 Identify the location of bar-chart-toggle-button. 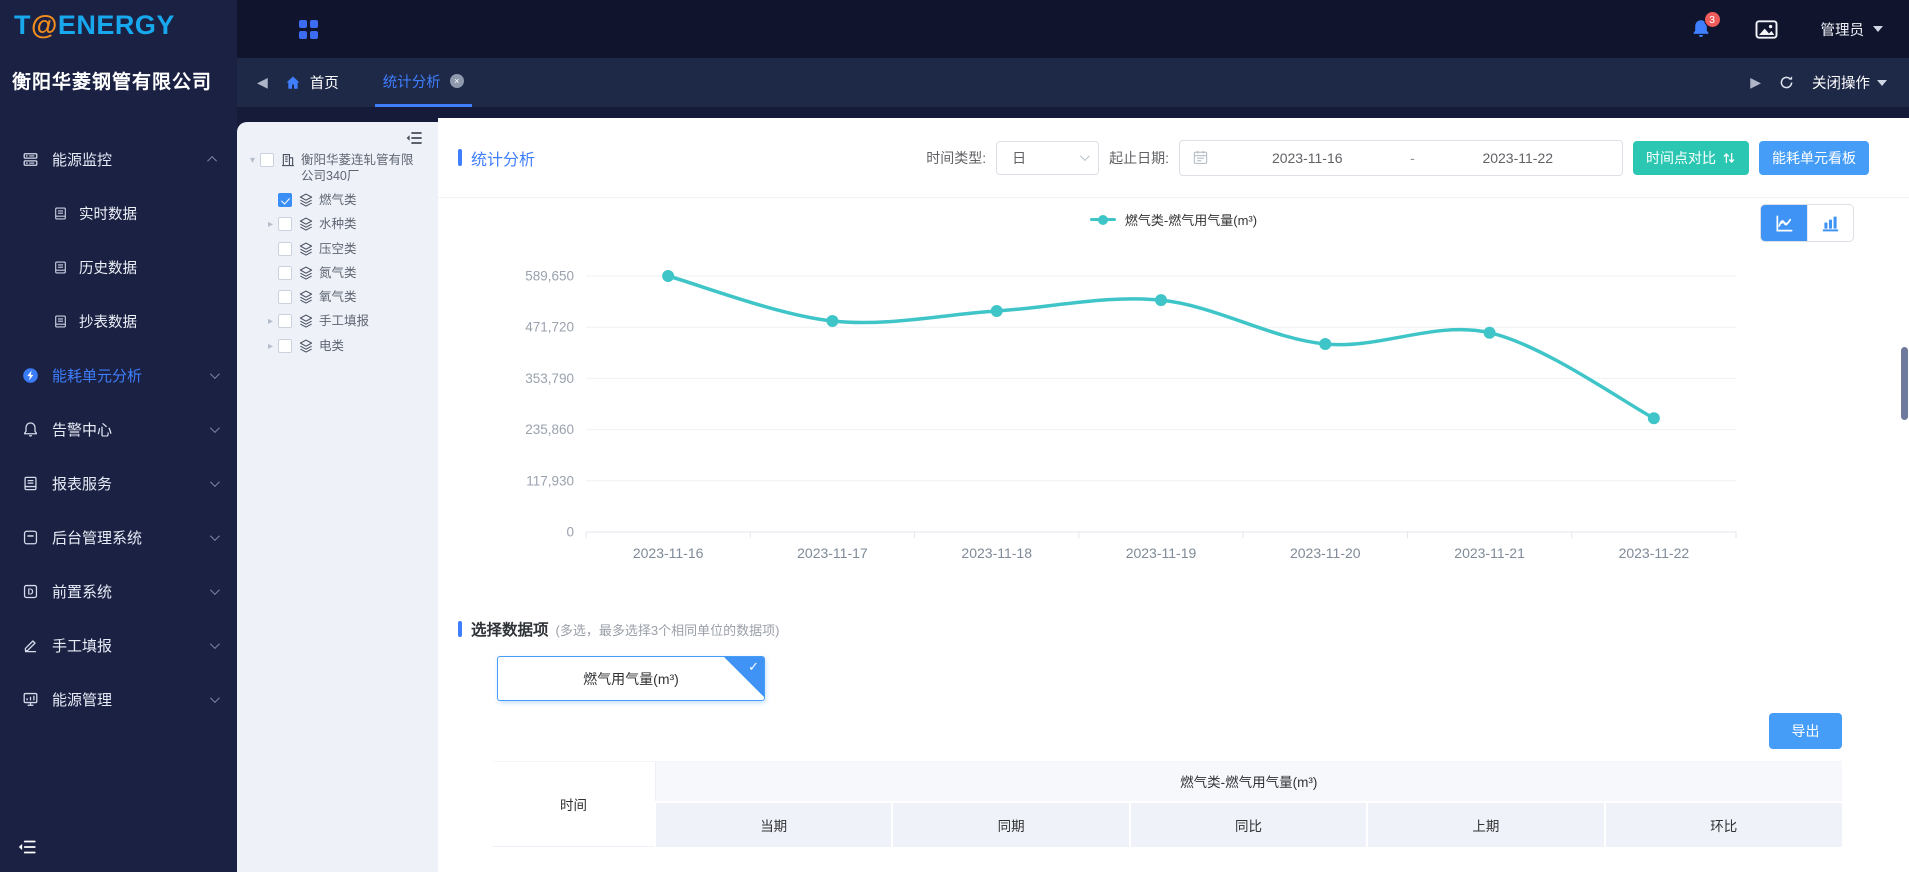
(1830, 223).